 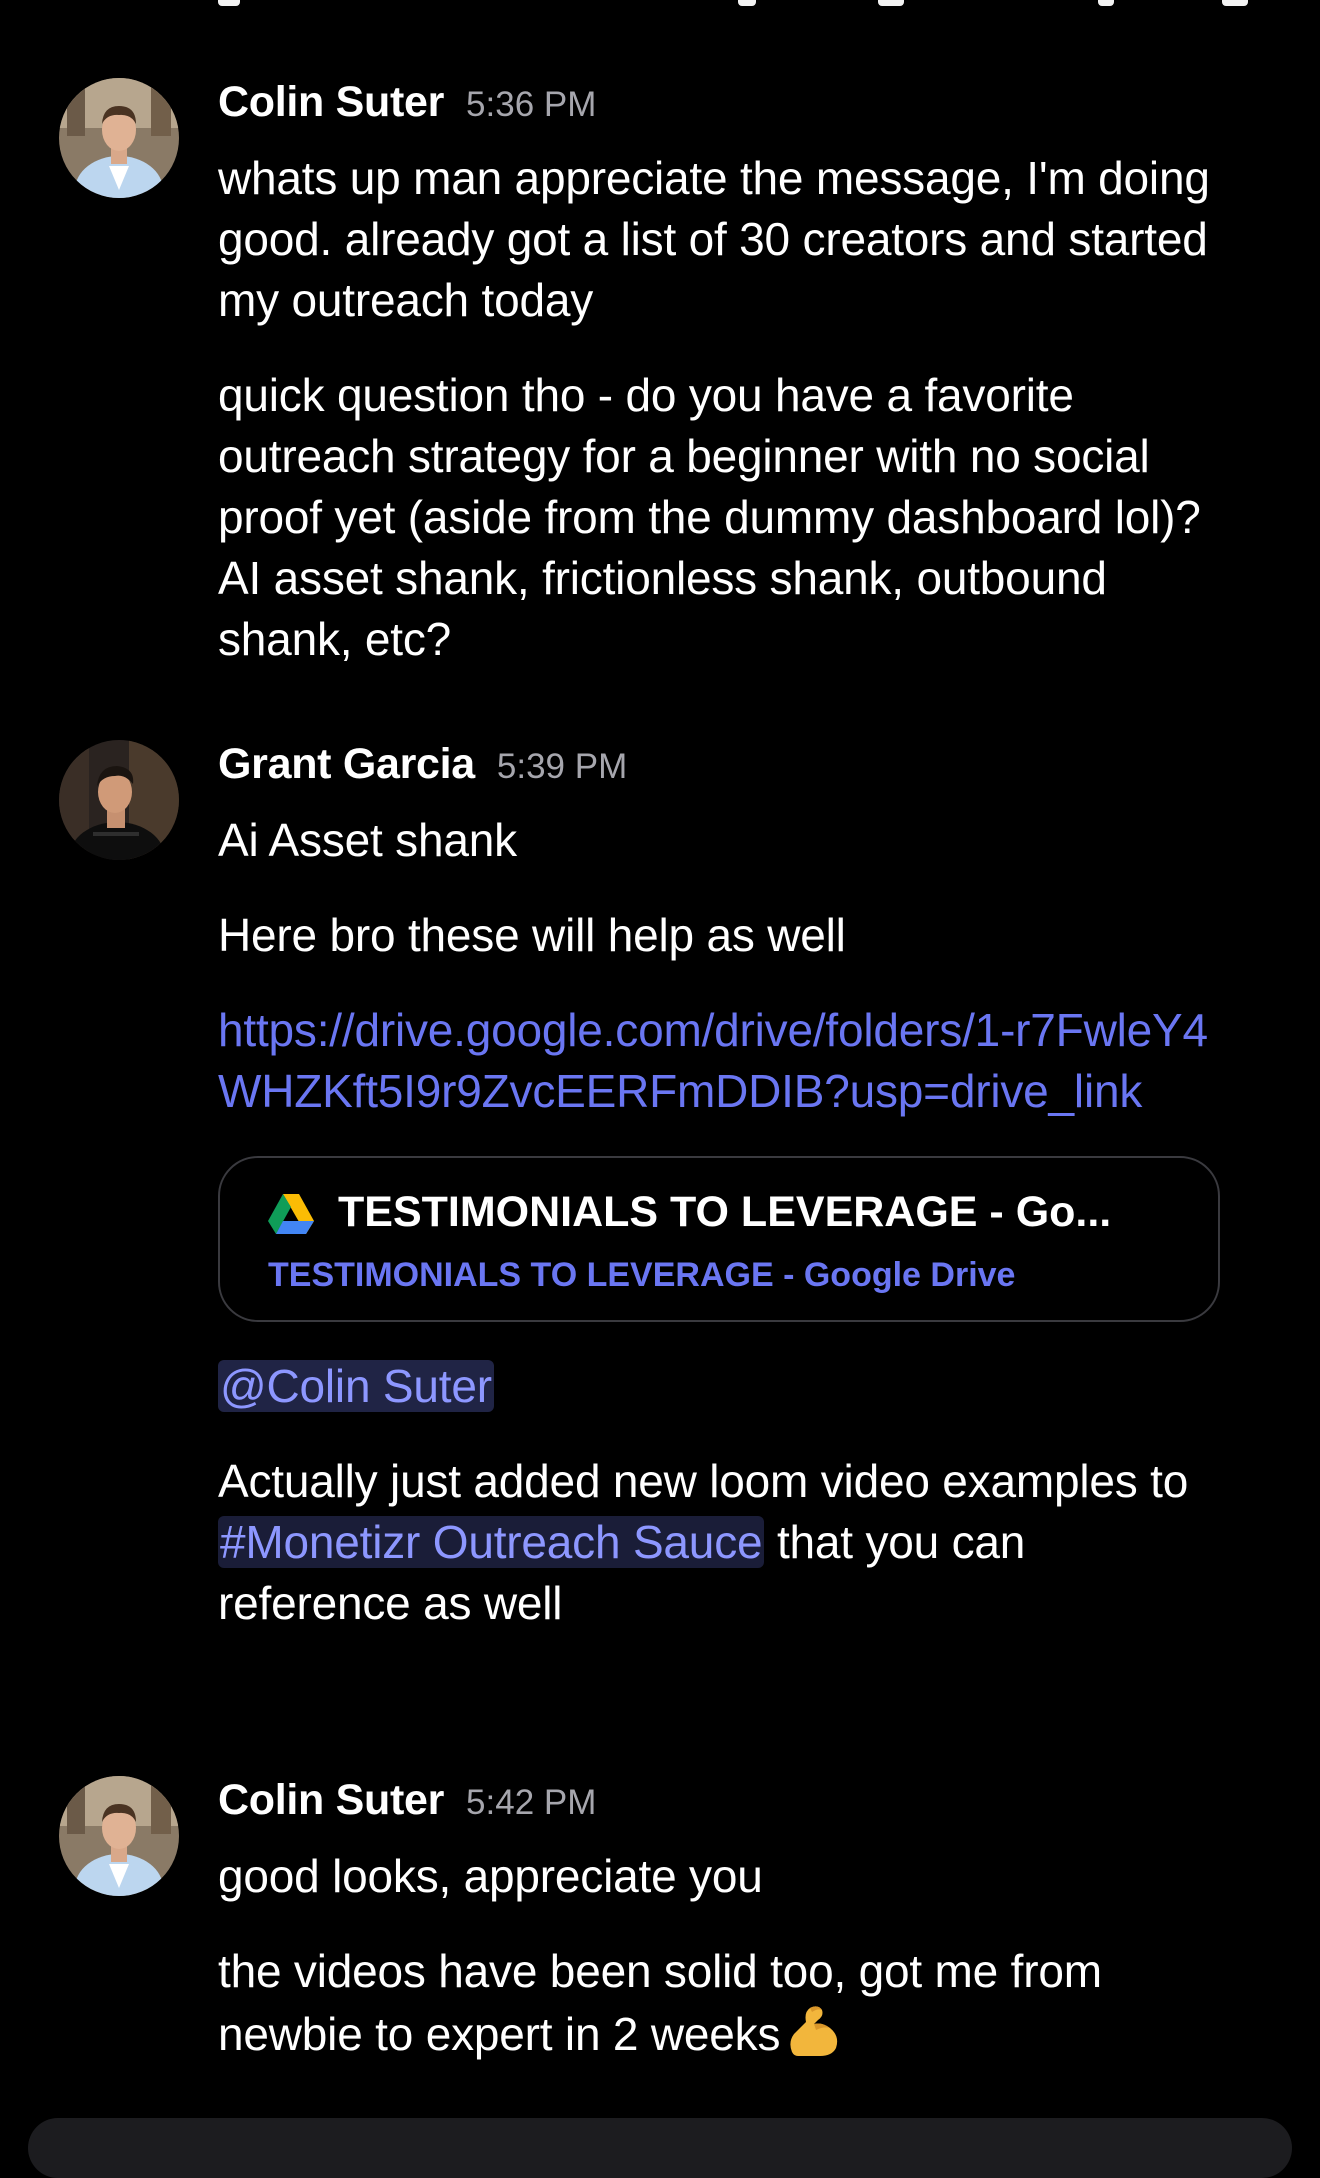 What do you see at coordinates (531, 104) in the screenshot?
I see `message-timestamp: 5:36 PM` at bounding box center [531, 104].